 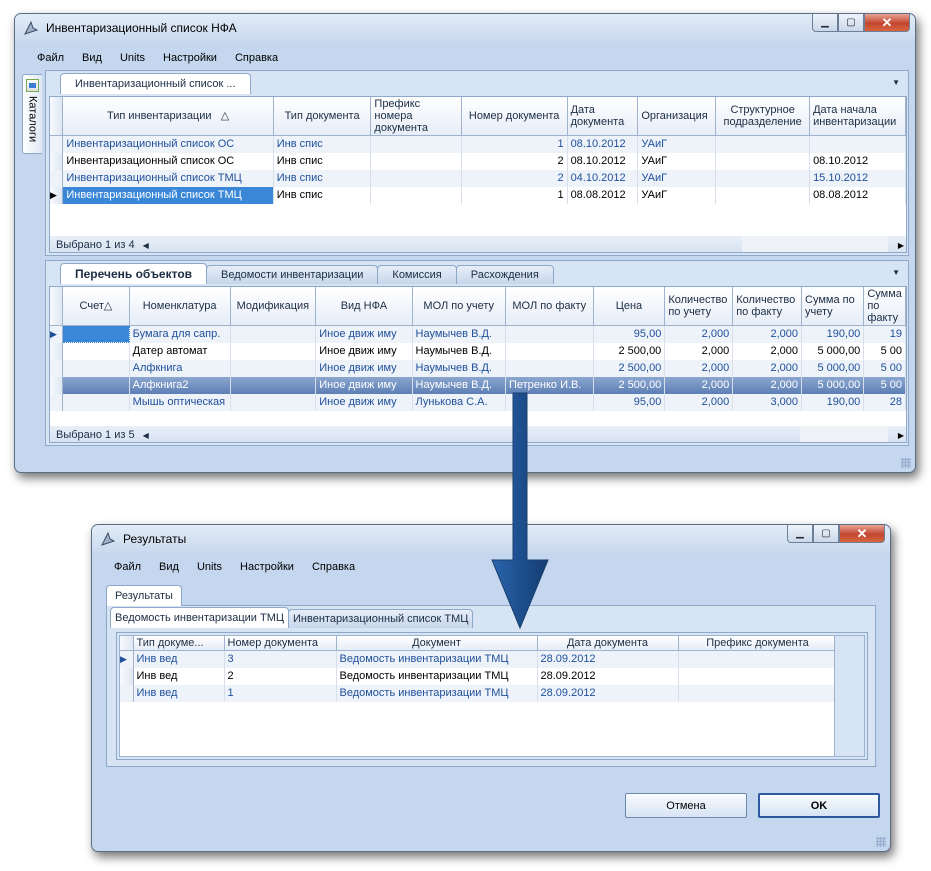 What do you see at coordinates (123, 659) in the screenshot?
I see `current-row-icon: ▶` at bounding box center [123, 659].